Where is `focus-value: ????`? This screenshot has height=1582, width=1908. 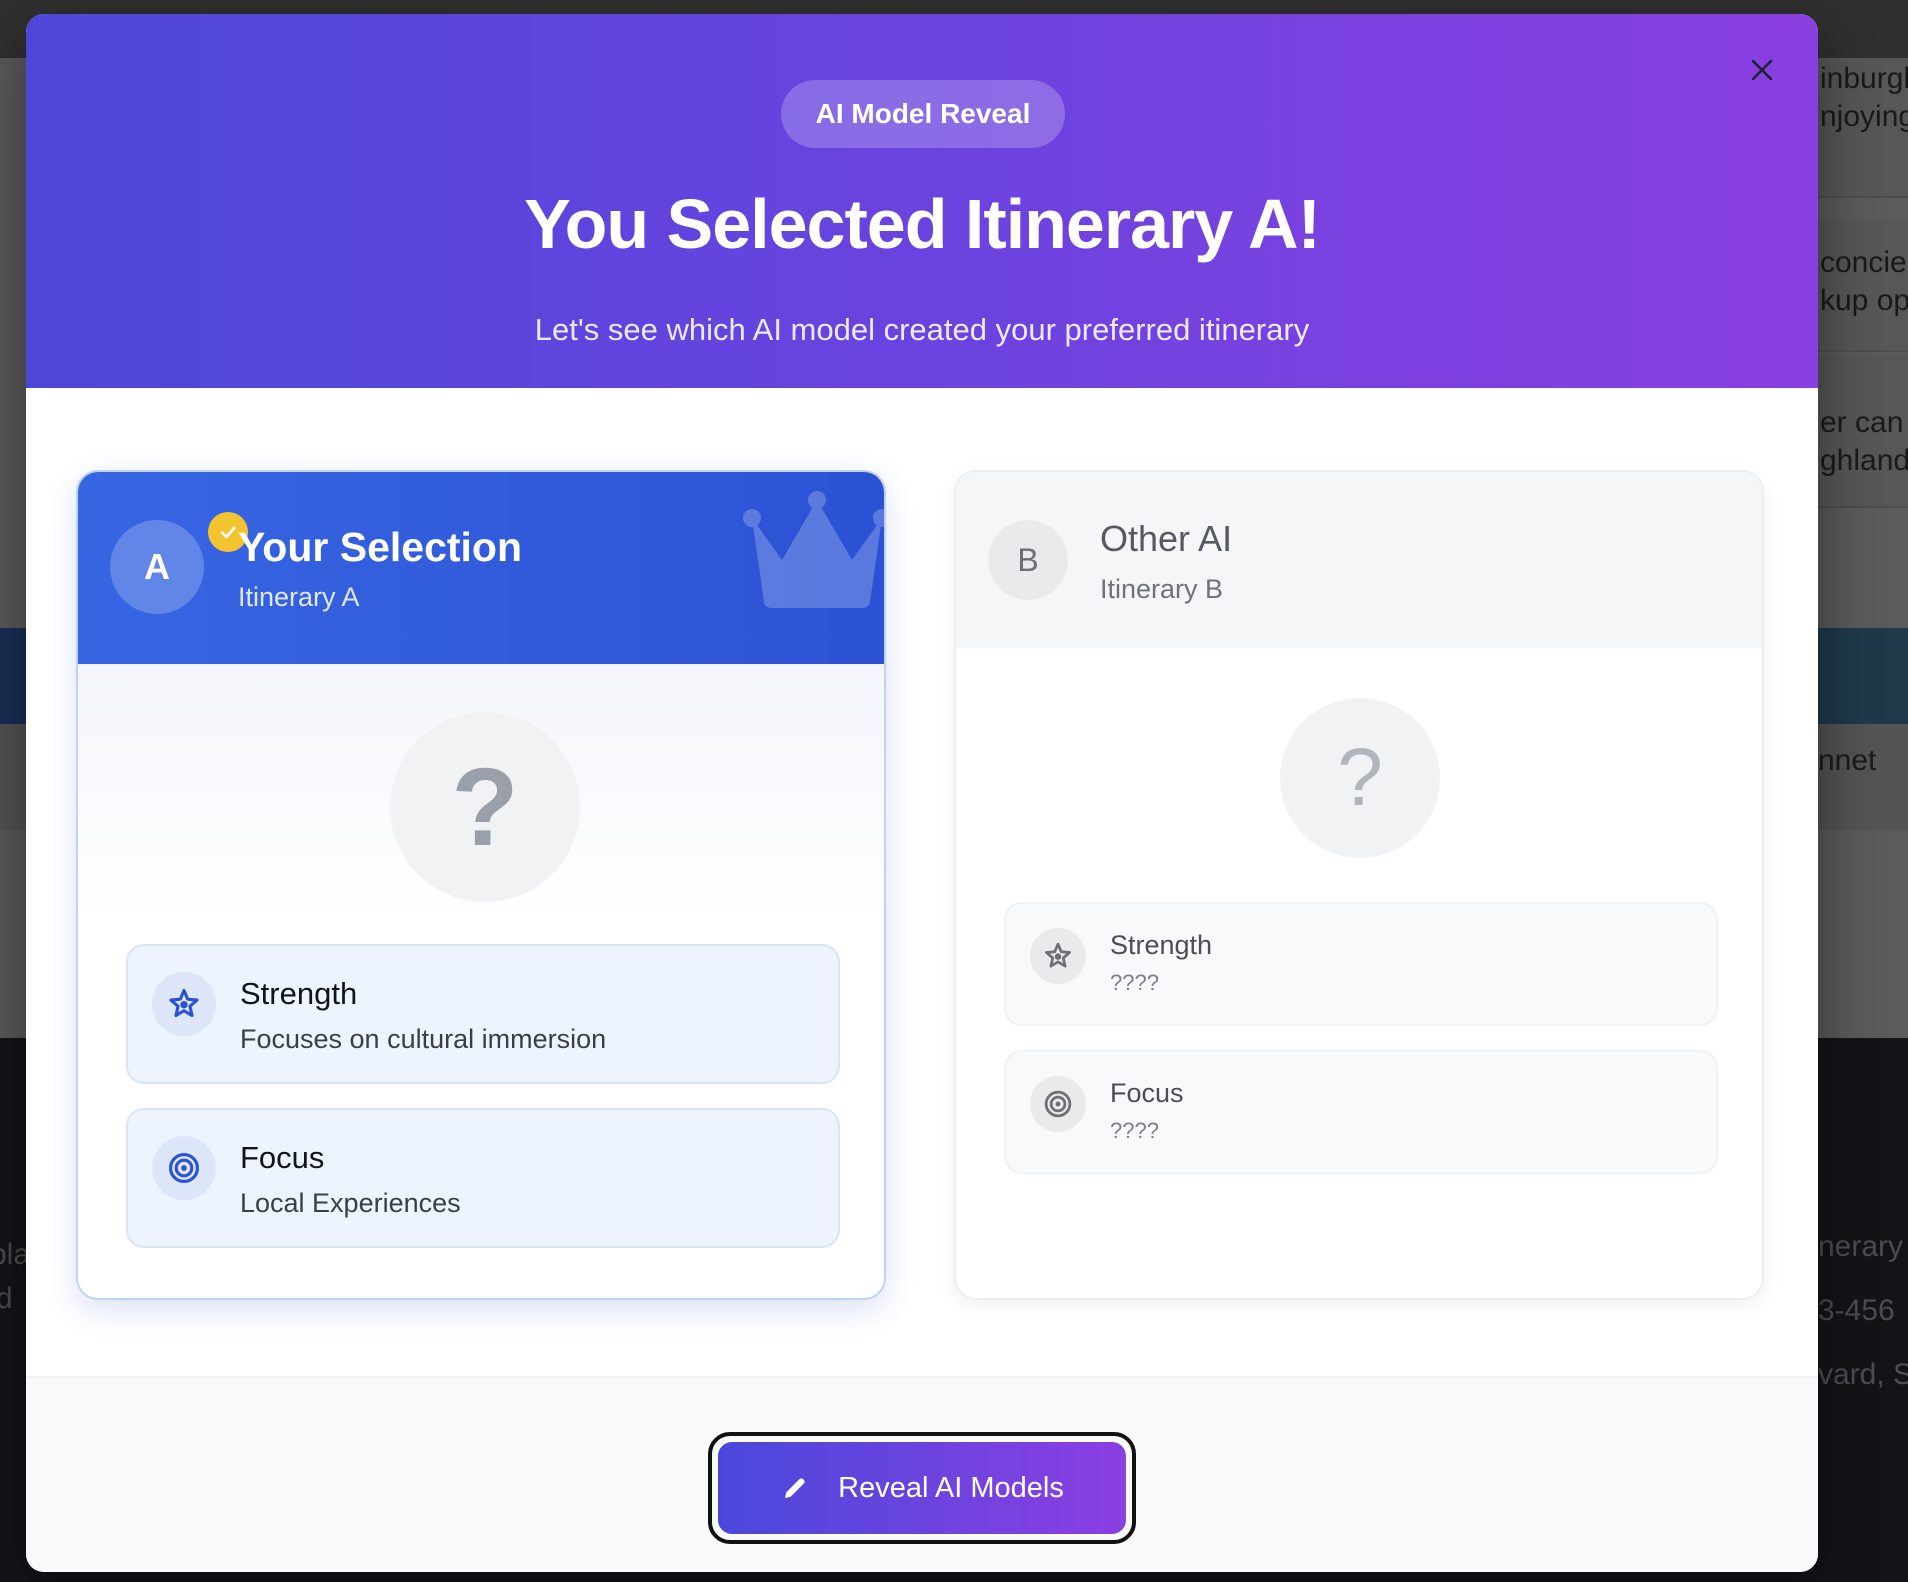 focus-value: ???? is located at coordinates (1134, 1130).